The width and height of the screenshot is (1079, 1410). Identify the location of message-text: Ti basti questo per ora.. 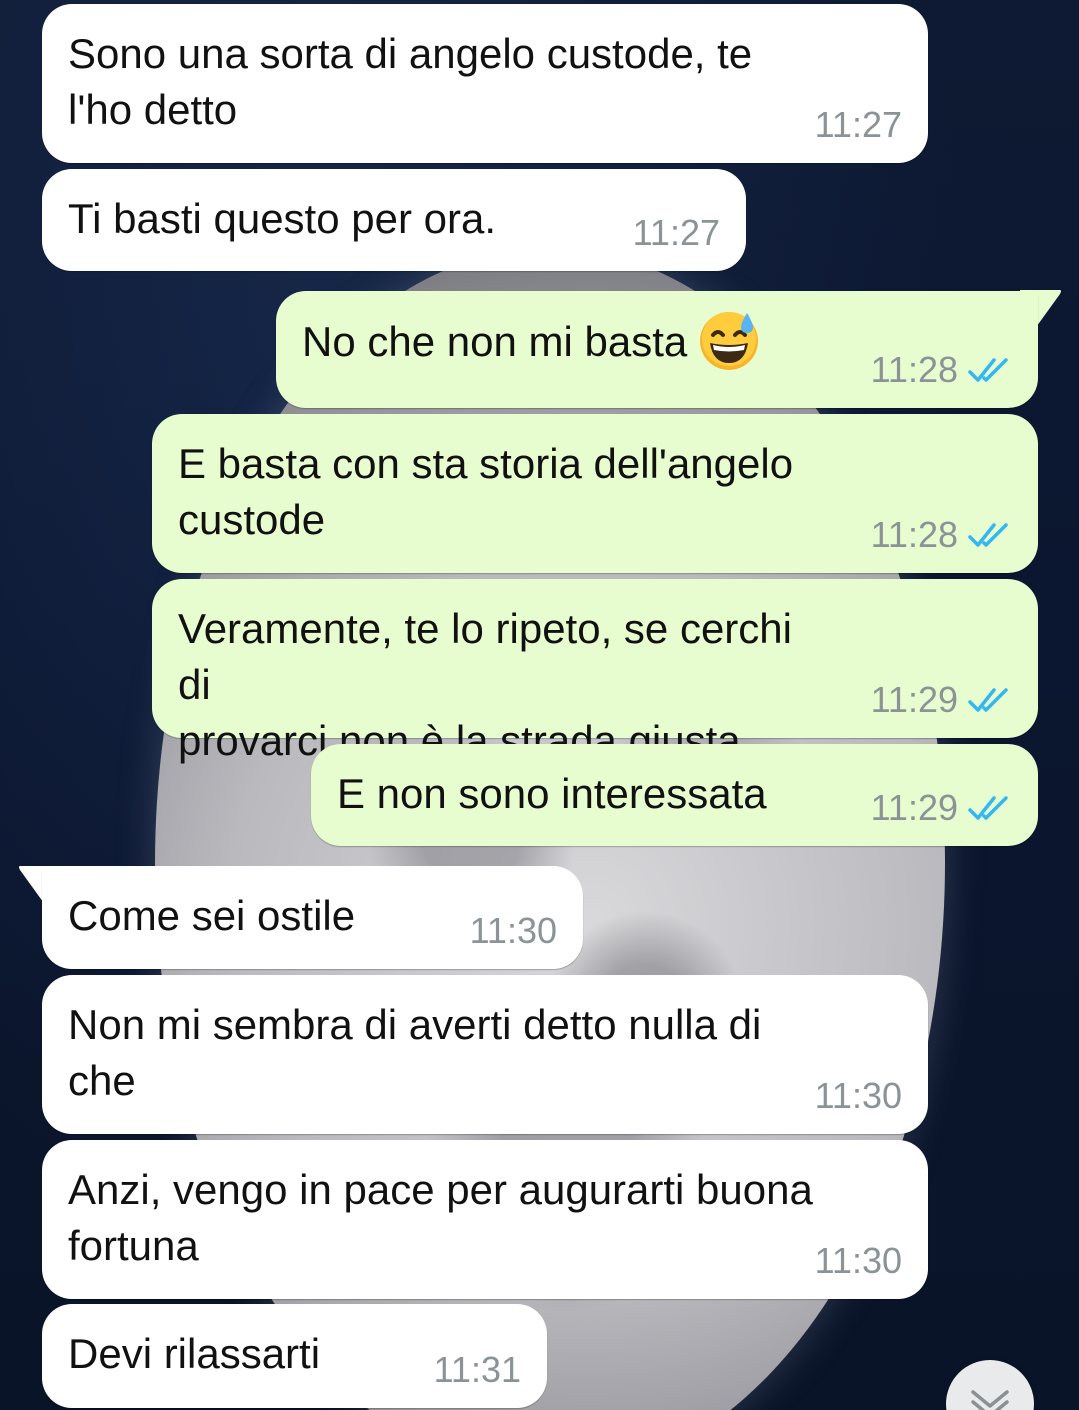
(282, 218).